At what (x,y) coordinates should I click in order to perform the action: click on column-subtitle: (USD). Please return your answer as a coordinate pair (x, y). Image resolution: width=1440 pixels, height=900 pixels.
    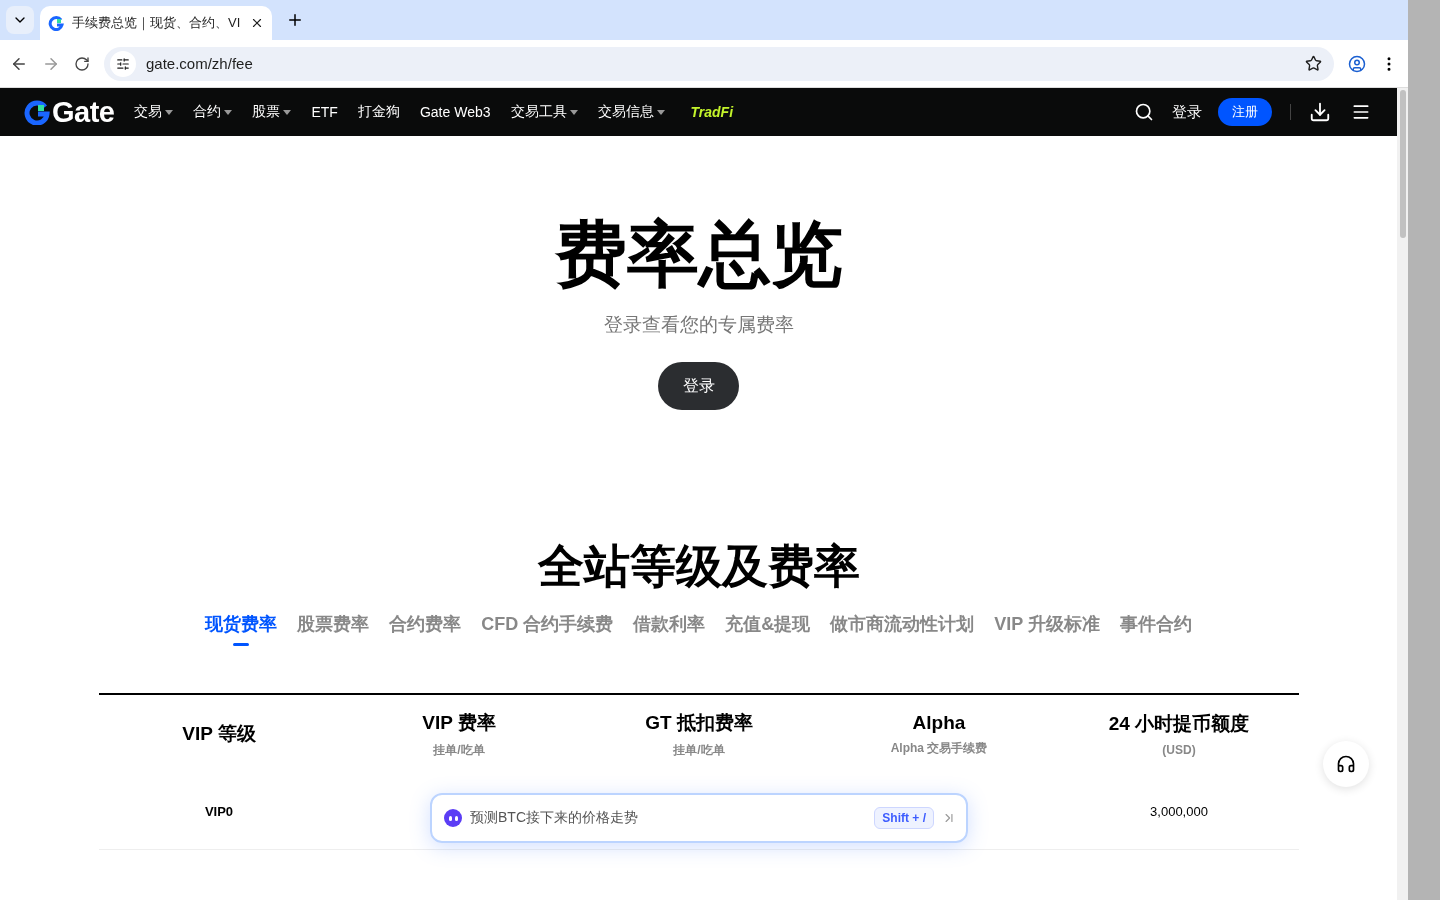
    Looking at the image, I should click on (1179, 750).